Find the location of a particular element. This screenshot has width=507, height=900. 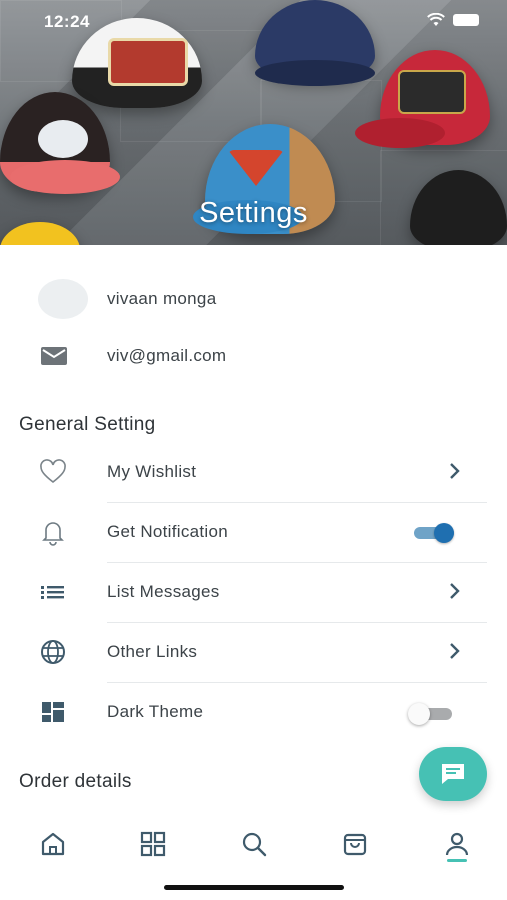

profile-icon is located at coordinates (457, 844).